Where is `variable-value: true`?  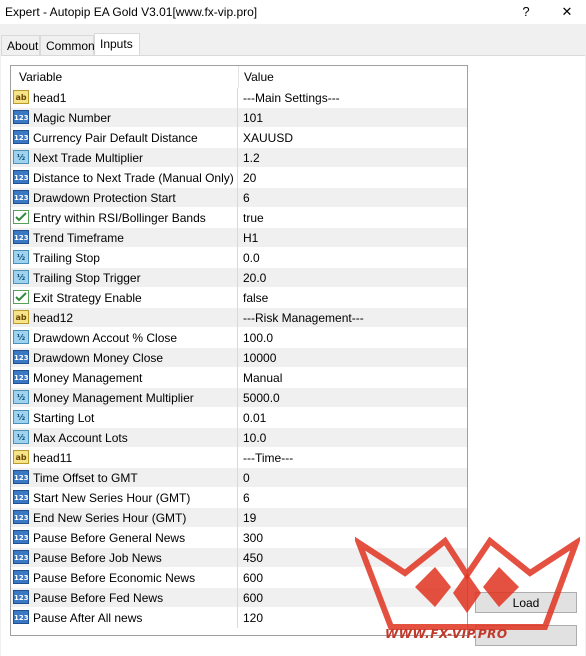
variable-value: true is located at coordinates (253, 218).